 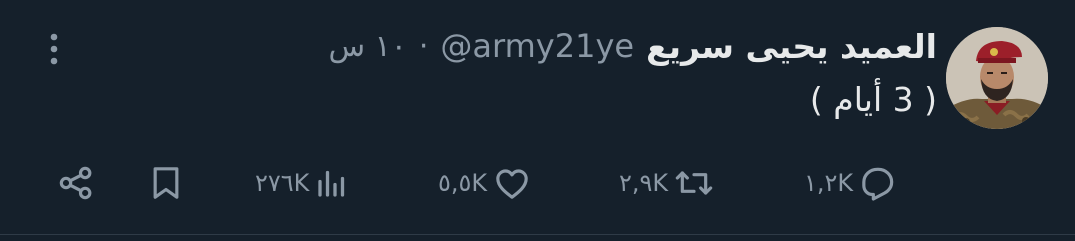 What do you see at coordinates (463, 183) in the screenshot?
I see `like-count: ٥,٥K` at bounding box center [463, 183].